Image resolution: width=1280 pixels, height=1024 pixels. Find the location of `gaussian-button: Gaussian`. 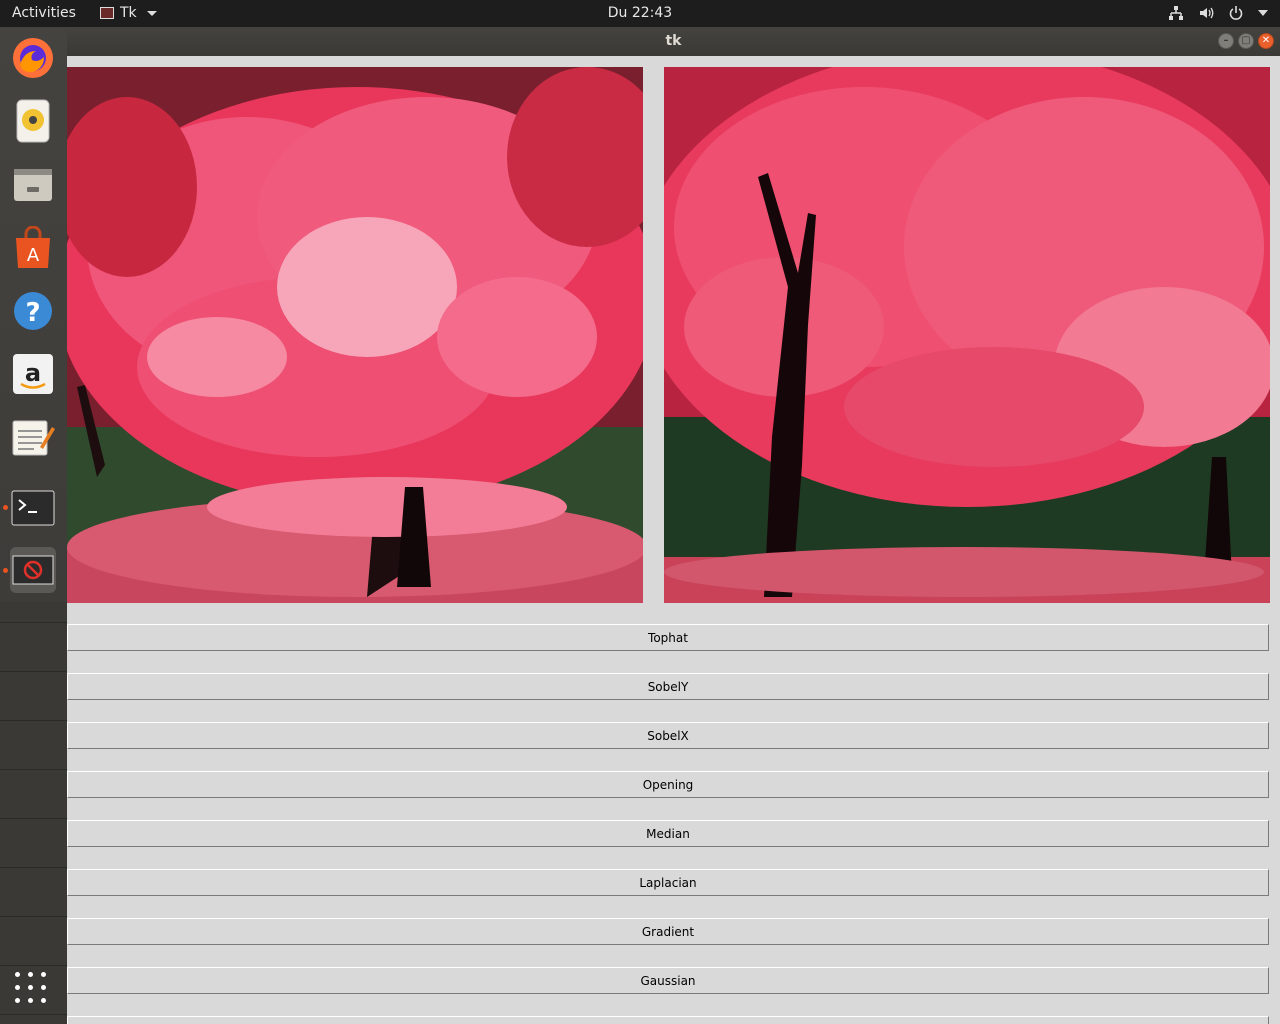

gaussian-button: Gaussian is located at coordinates (668, 980).